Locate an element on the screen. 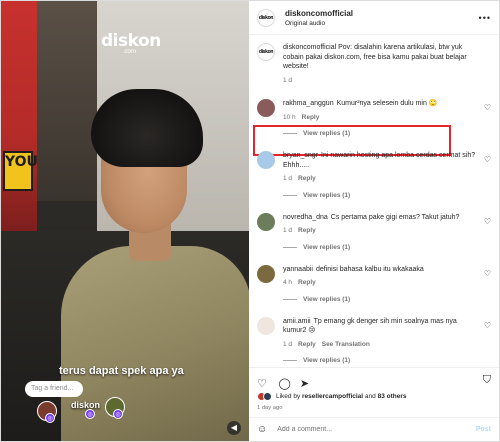 The height and width of the screenshot is (442, 500). emoji-icon: ☺ is located at coordinates (262, 429).